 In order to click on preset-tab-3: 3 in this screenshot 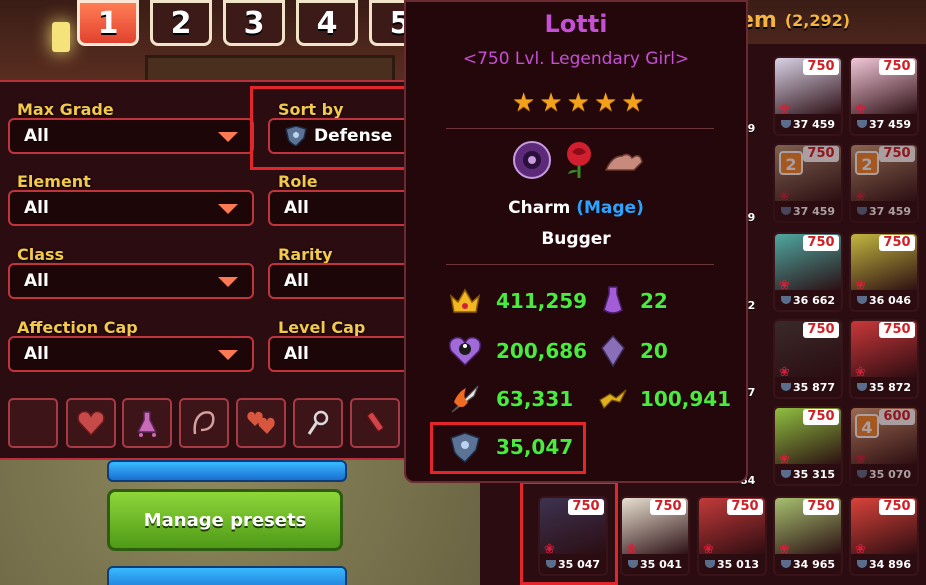, I will do `click(254, 23)`.